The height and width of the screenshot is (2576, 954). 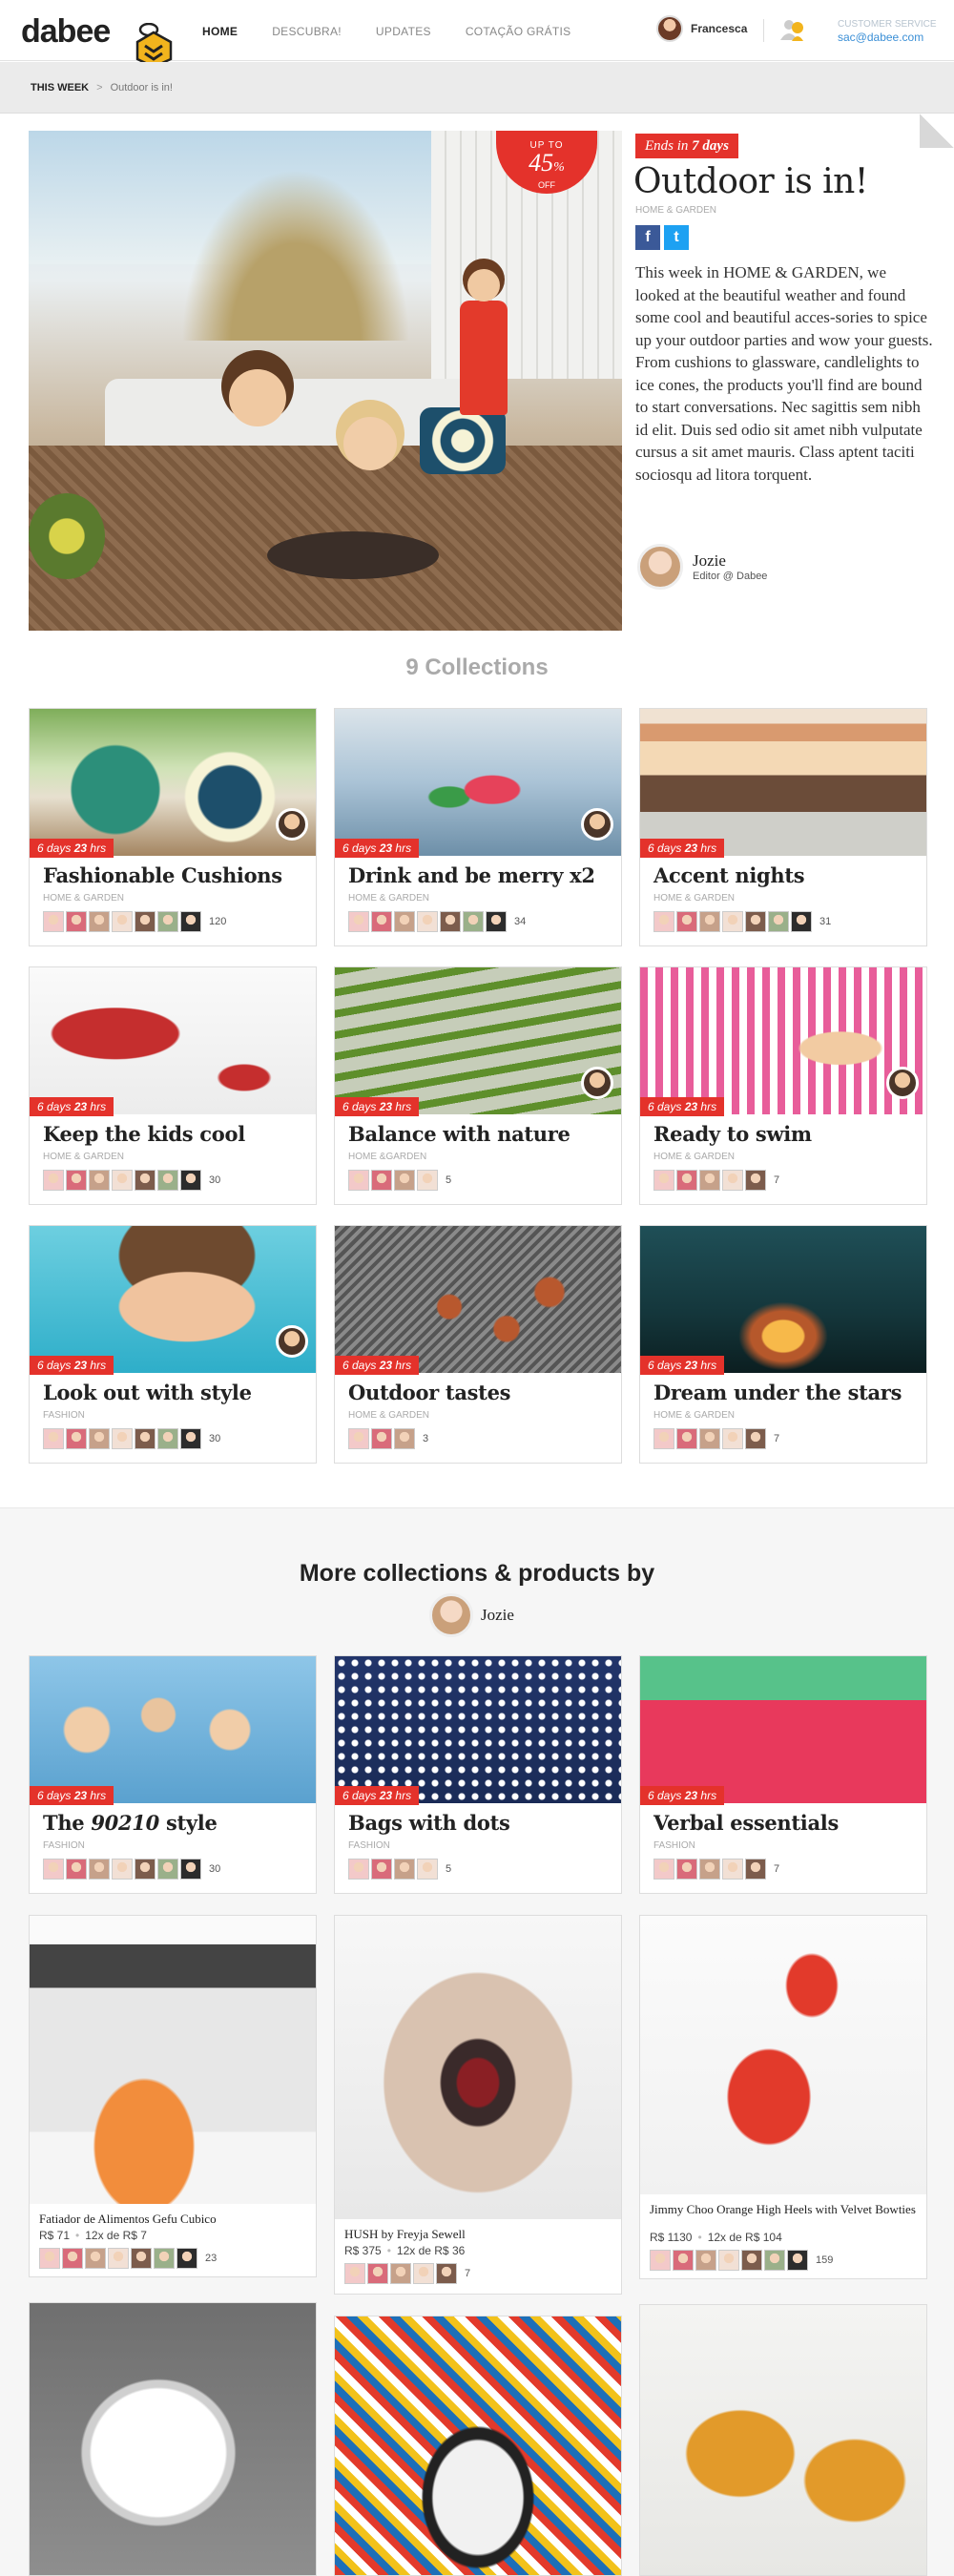 I want to click on collection-card: 6 days 23 hrs The 90210 style FASHION 30, so click(x=173, y=1774).